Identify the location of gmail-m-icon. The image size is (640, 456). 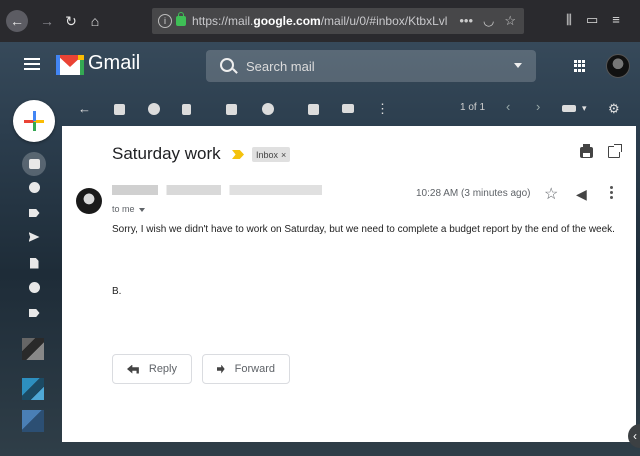
(70, 64).